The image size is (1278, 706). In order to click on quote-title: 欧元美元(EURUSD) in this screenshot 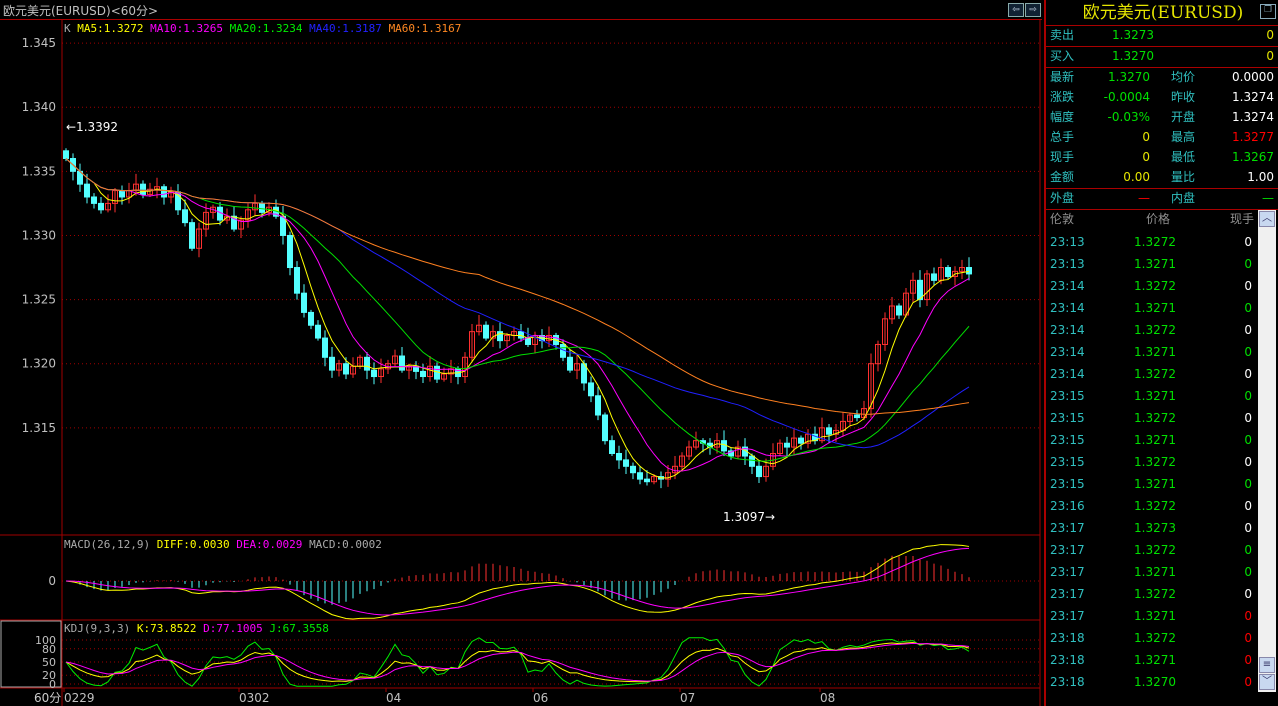, I will do `click(1163, 13)`.